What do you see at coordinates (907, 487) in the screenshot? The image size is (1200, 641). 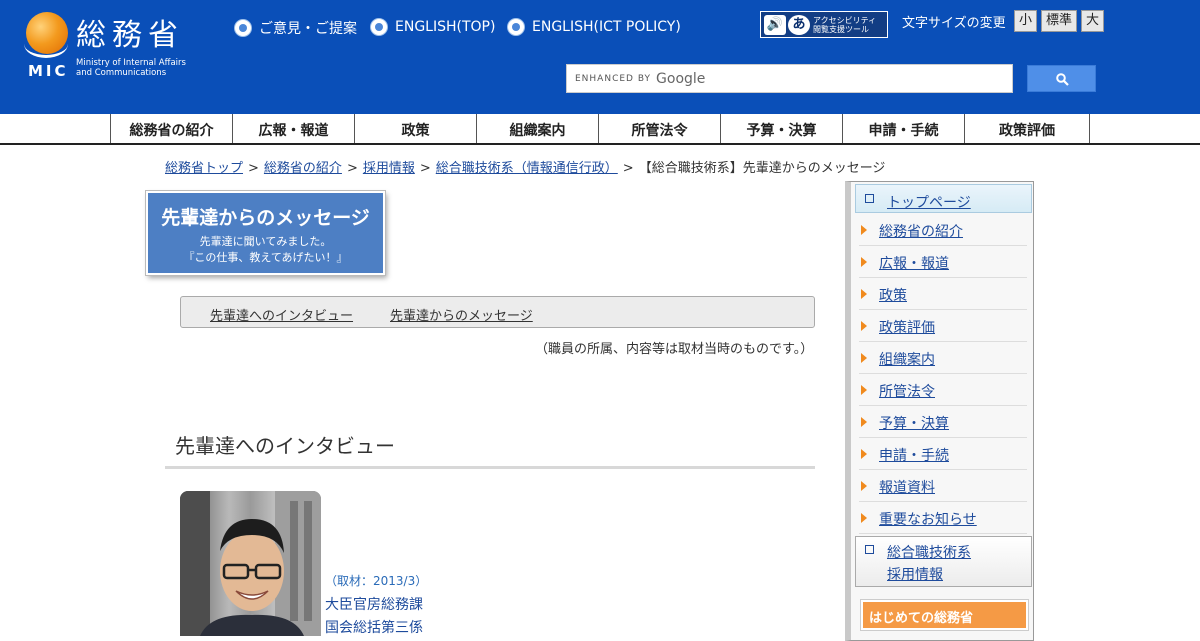 I see `sidebar-item-press: 報道資料` at bounding box center [907, 487].